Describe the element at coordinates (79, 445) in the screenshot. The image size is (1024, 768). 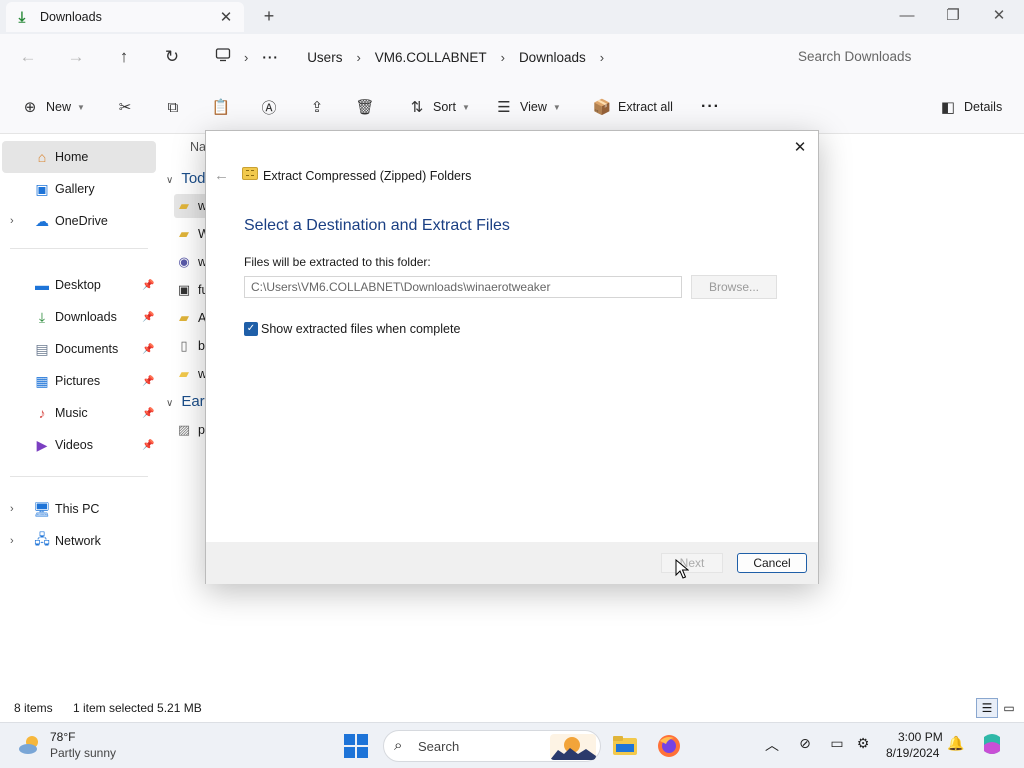
I see `sidebar-item-videos: ▶ Videos 📌` at that location.